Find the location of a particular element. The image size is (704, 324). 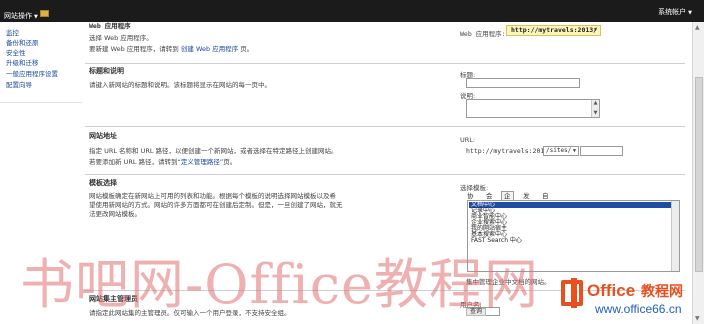

web-application-value: http://mytravels:2013/ is located at coordinates (554, 30).